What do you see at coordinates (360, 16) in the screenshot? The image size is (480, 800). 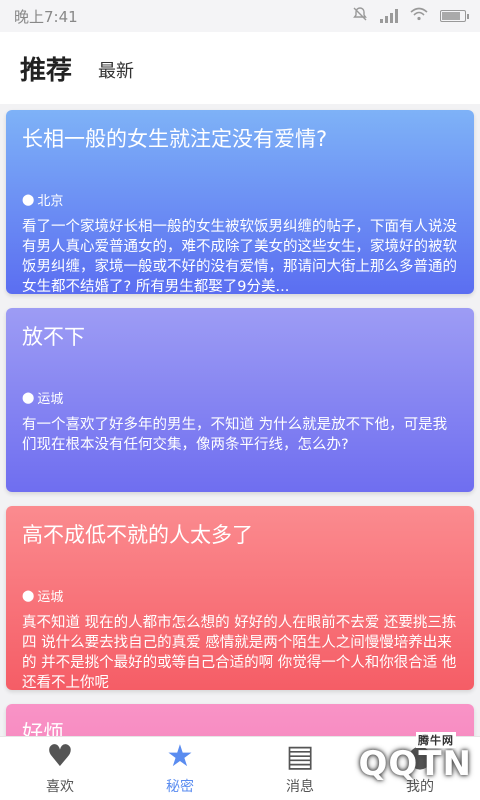 I see `mute-bell-icon` at bounding box center [360, 16].